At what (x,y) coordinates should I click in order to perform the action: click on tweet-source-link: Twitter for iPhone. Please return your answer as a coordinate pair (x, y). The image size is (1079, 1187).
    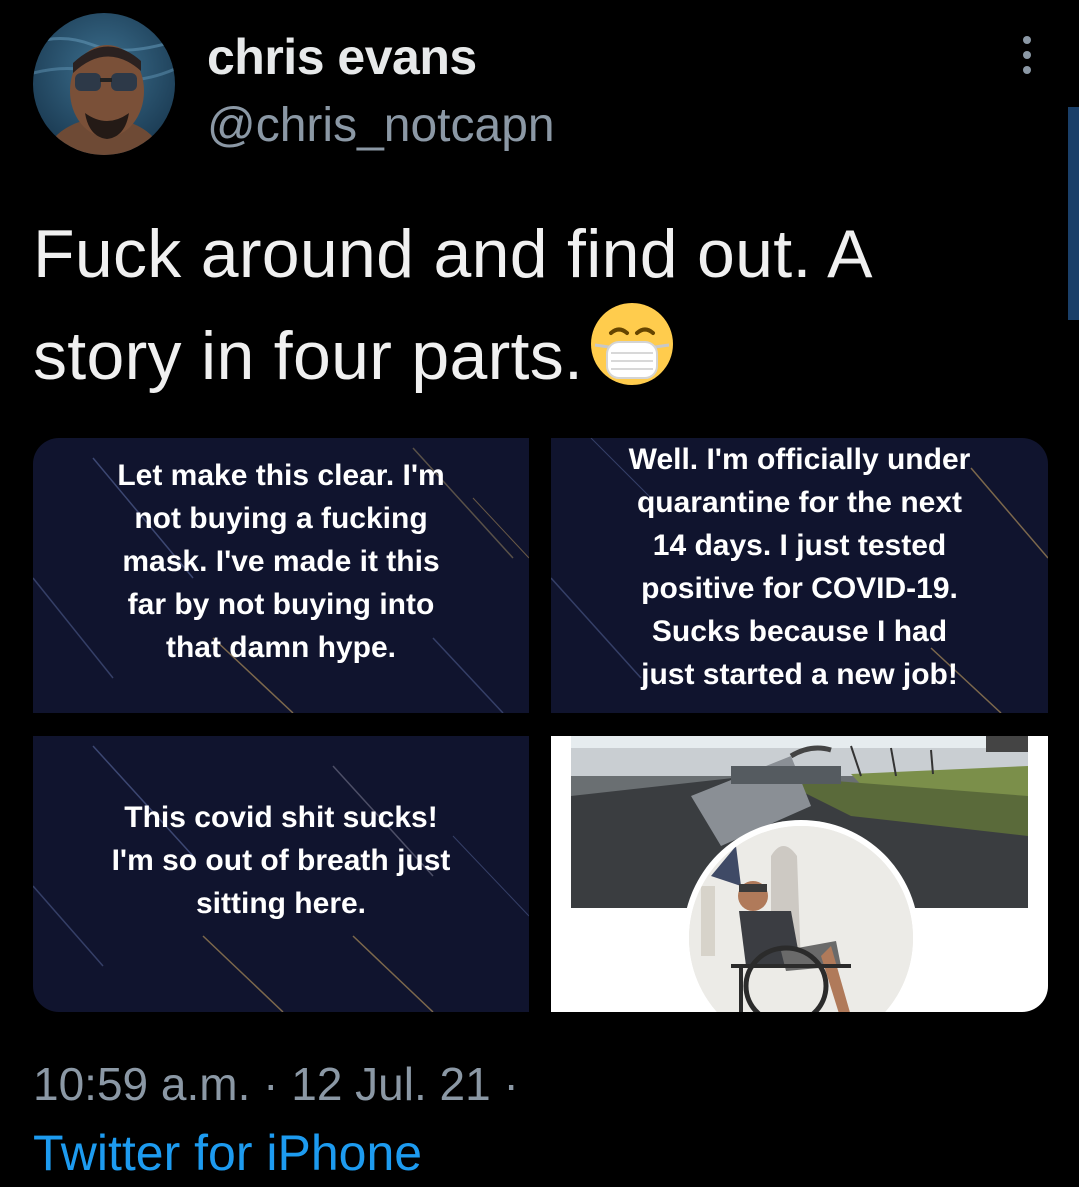
    Looking at the image, I should click on (227, 1153).